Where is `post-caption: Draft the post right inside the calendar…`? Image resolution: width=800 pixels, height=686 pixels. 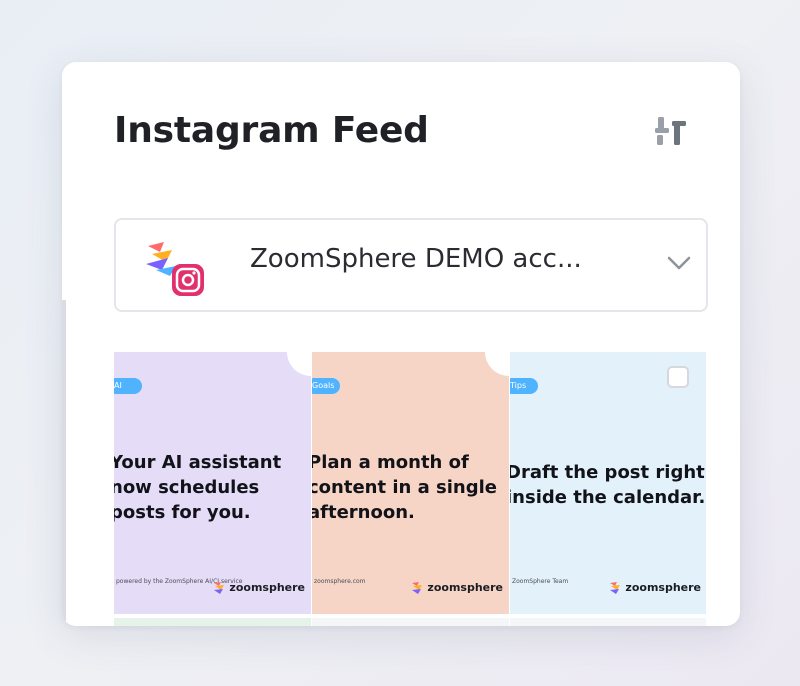
post-caption: Draft the post right inside the calendar… is located at coordinates (608, 485).